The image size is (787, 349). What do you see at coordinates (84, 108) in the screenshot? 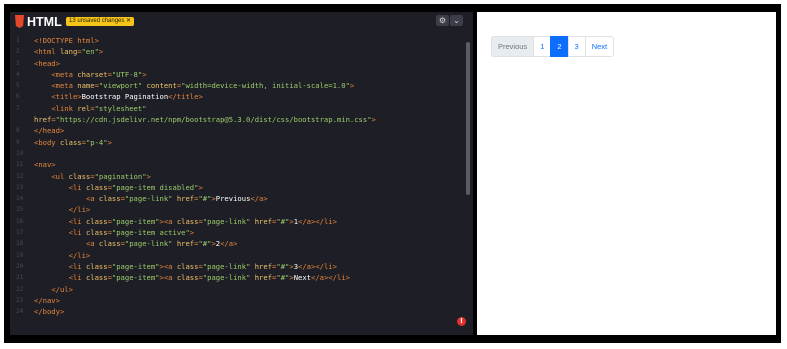
I see `code-token: rel` at bounding box center [84, 108].